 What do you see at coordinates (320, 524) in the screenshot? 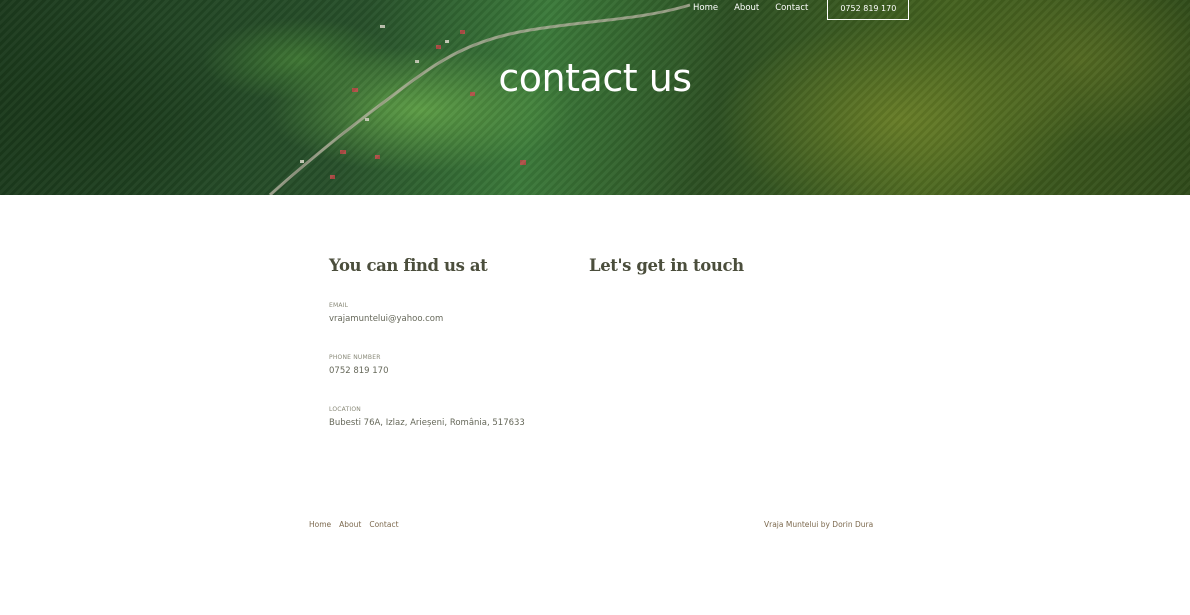
I see `footer-link-home: Home` at bounding box center [320, 524].